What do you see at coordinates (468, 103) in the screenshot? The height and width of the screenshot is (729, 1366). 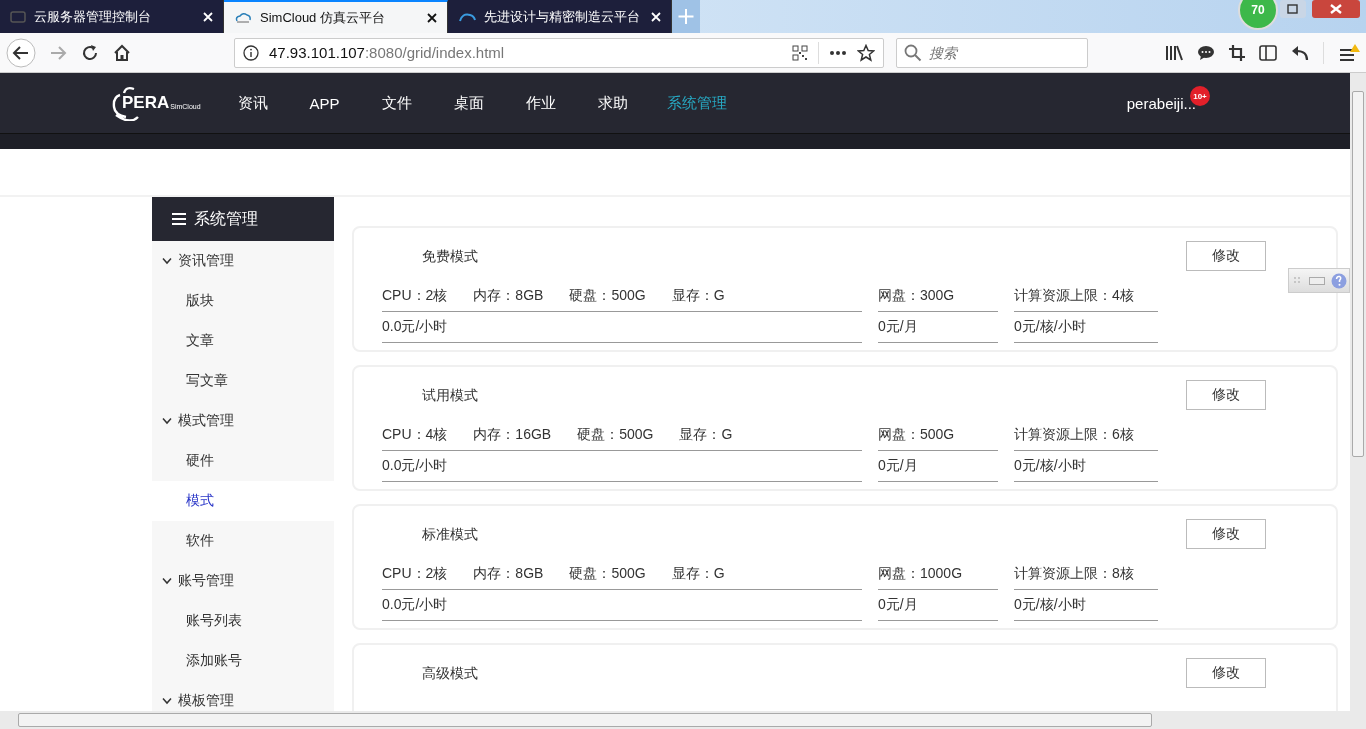 I see `nav-link: 桌面` at bounding box center [468, 103].